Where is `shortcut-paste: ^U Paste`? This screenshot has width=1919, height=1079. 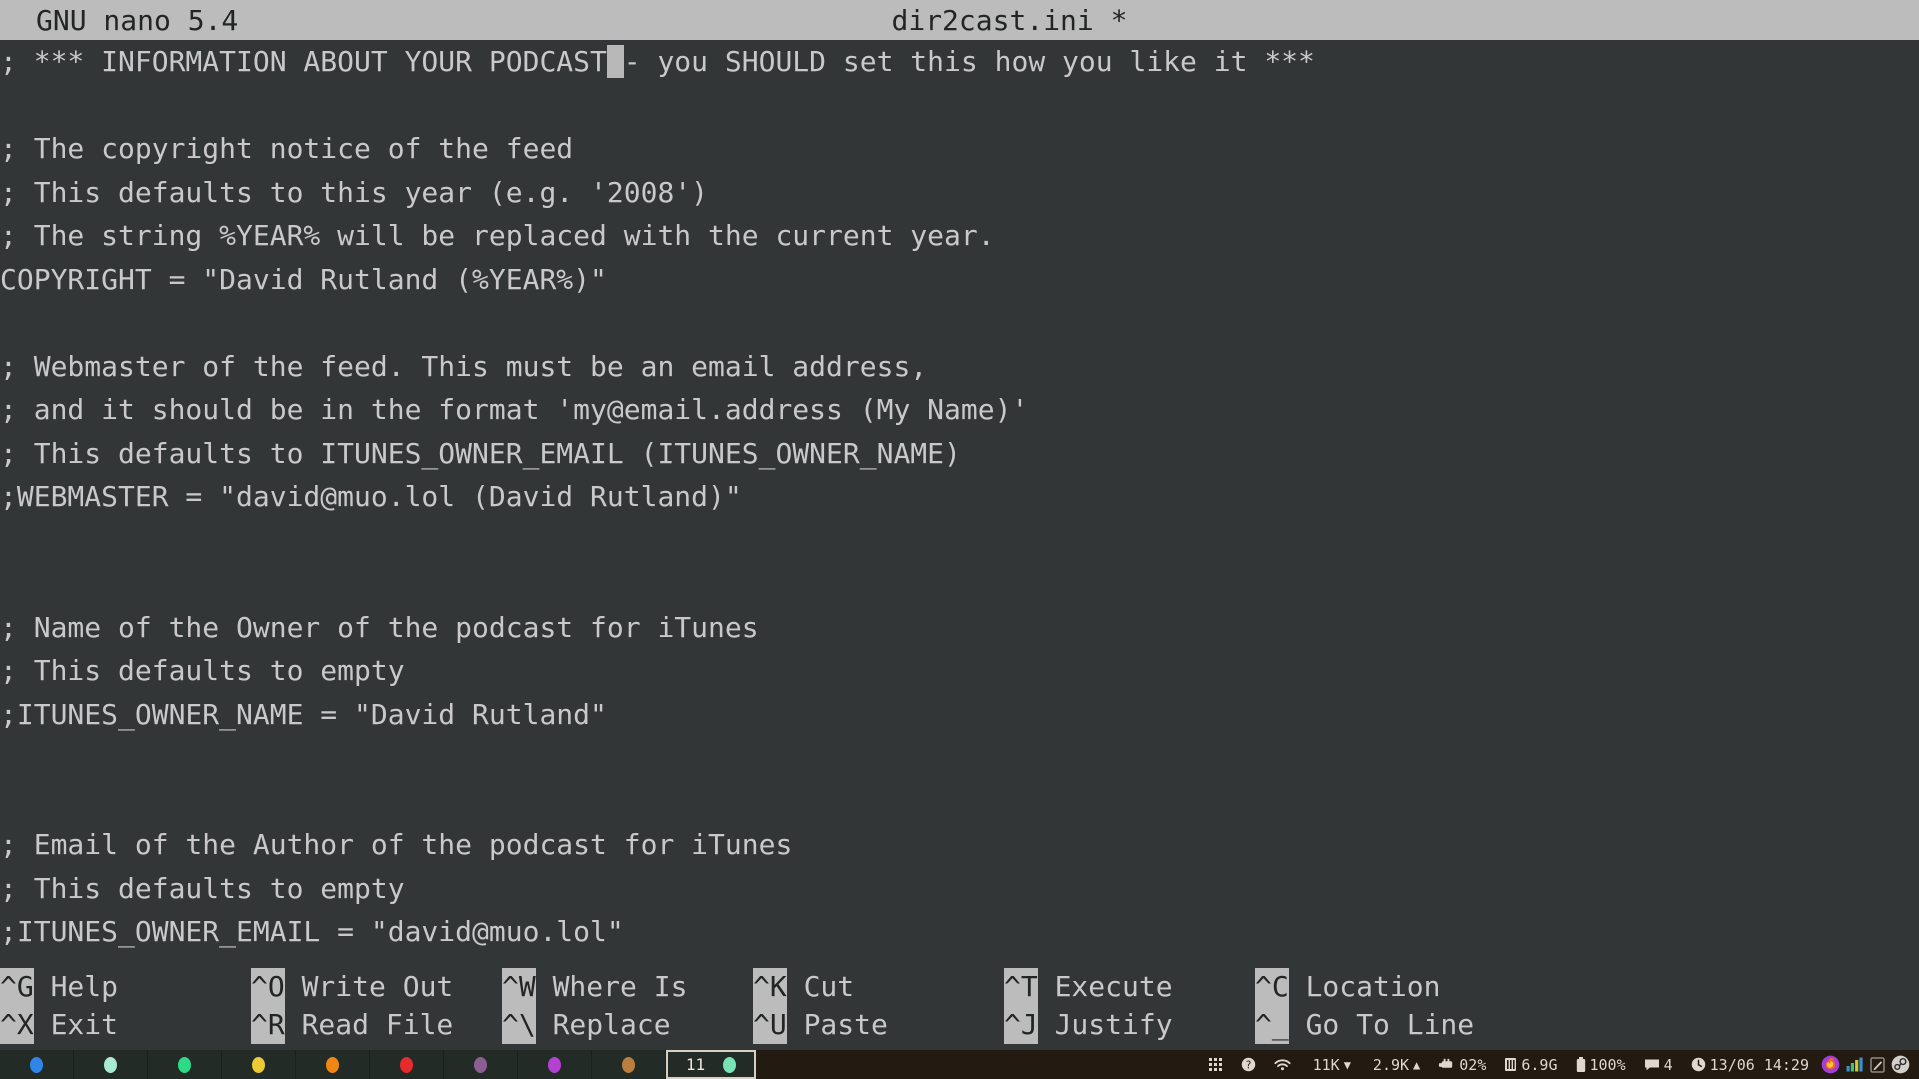 shortcut-paste: ^U Paste is located at coordinates (820, 1025).